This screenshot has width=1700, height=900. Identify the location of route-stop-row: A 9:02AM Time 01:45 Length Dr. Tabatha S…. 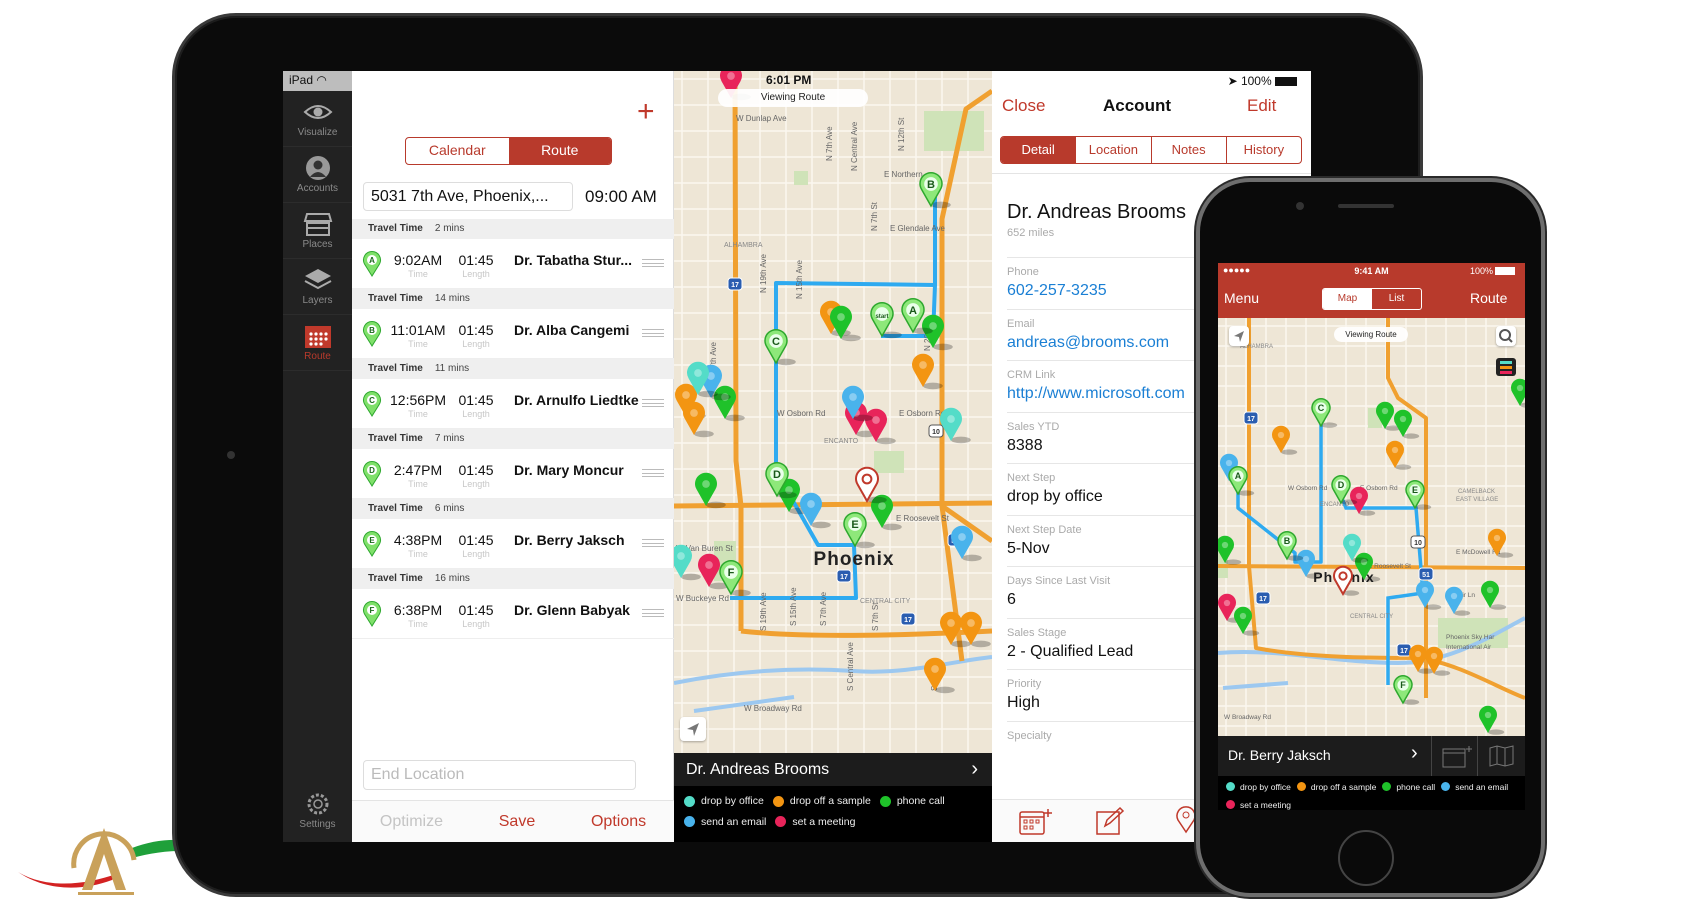
(513, 264).